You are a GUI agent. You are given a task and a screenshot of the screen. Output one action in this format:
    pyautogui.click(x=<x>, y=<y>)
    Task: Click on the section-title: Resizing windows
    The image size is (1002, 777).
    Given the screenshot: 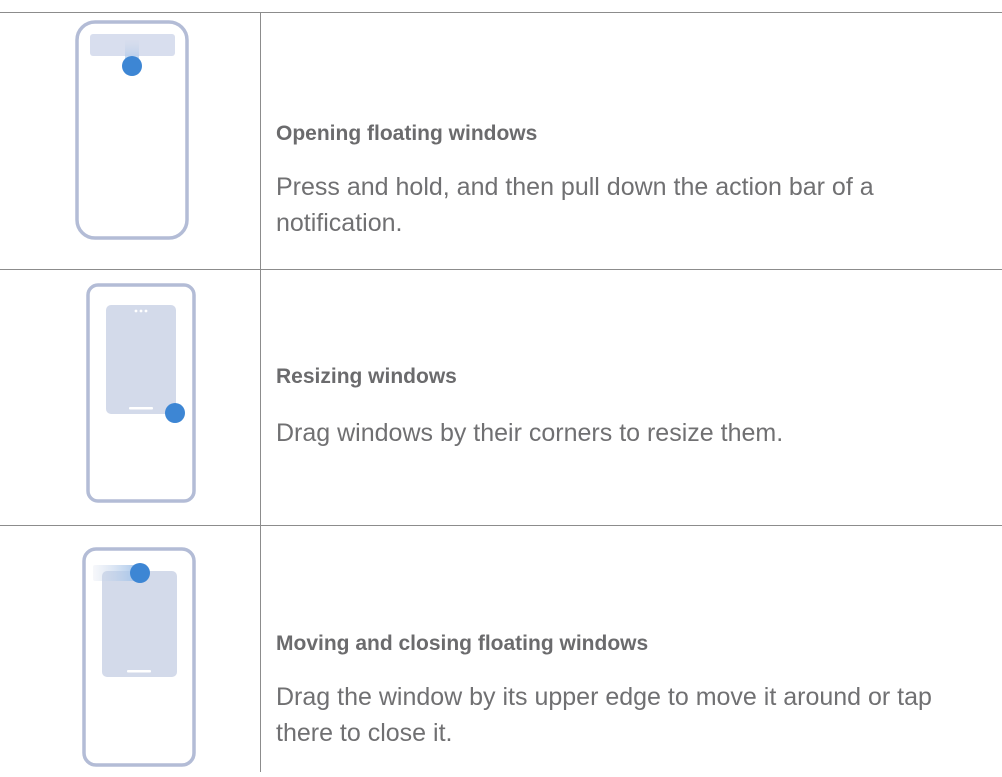 What is the action you would take?
    pyautogui.click(x=366, y=376)
    